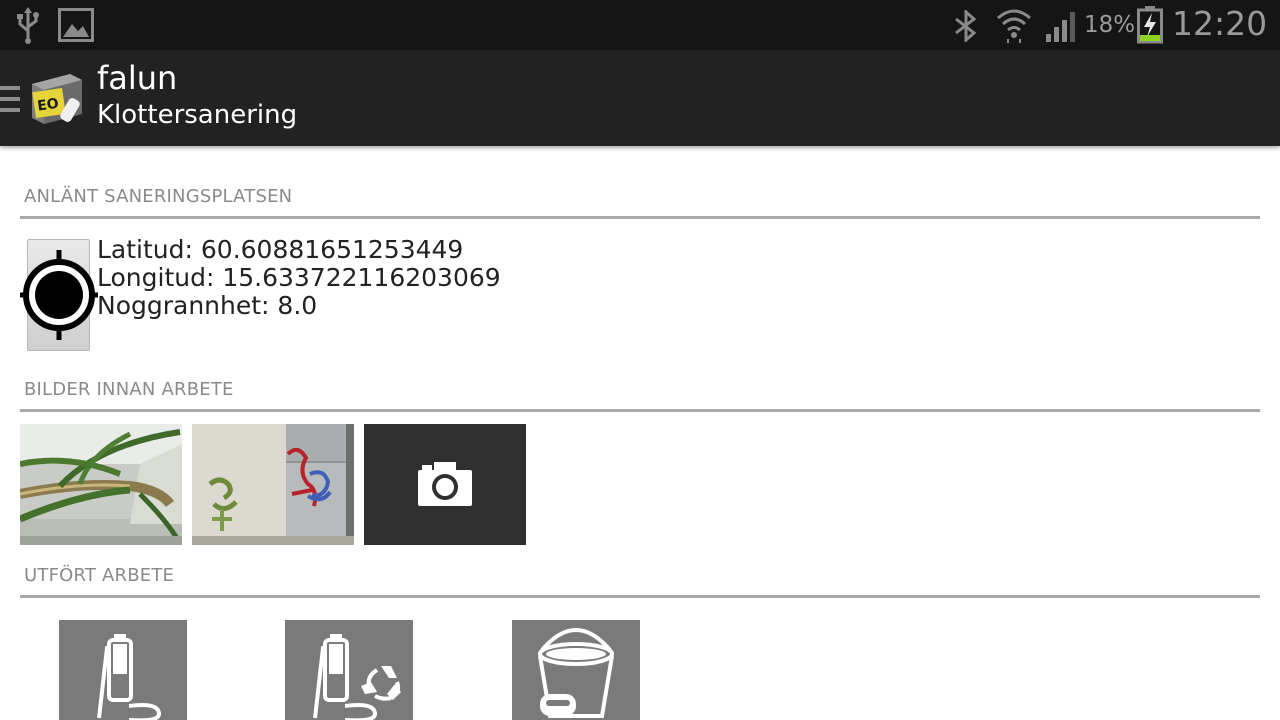 Image resolution: width=1280 pixels, height=720 pixels. Describe the element at coordinates (76, 25) in the screenshot. I see `gallery-notification-icon` at that location.